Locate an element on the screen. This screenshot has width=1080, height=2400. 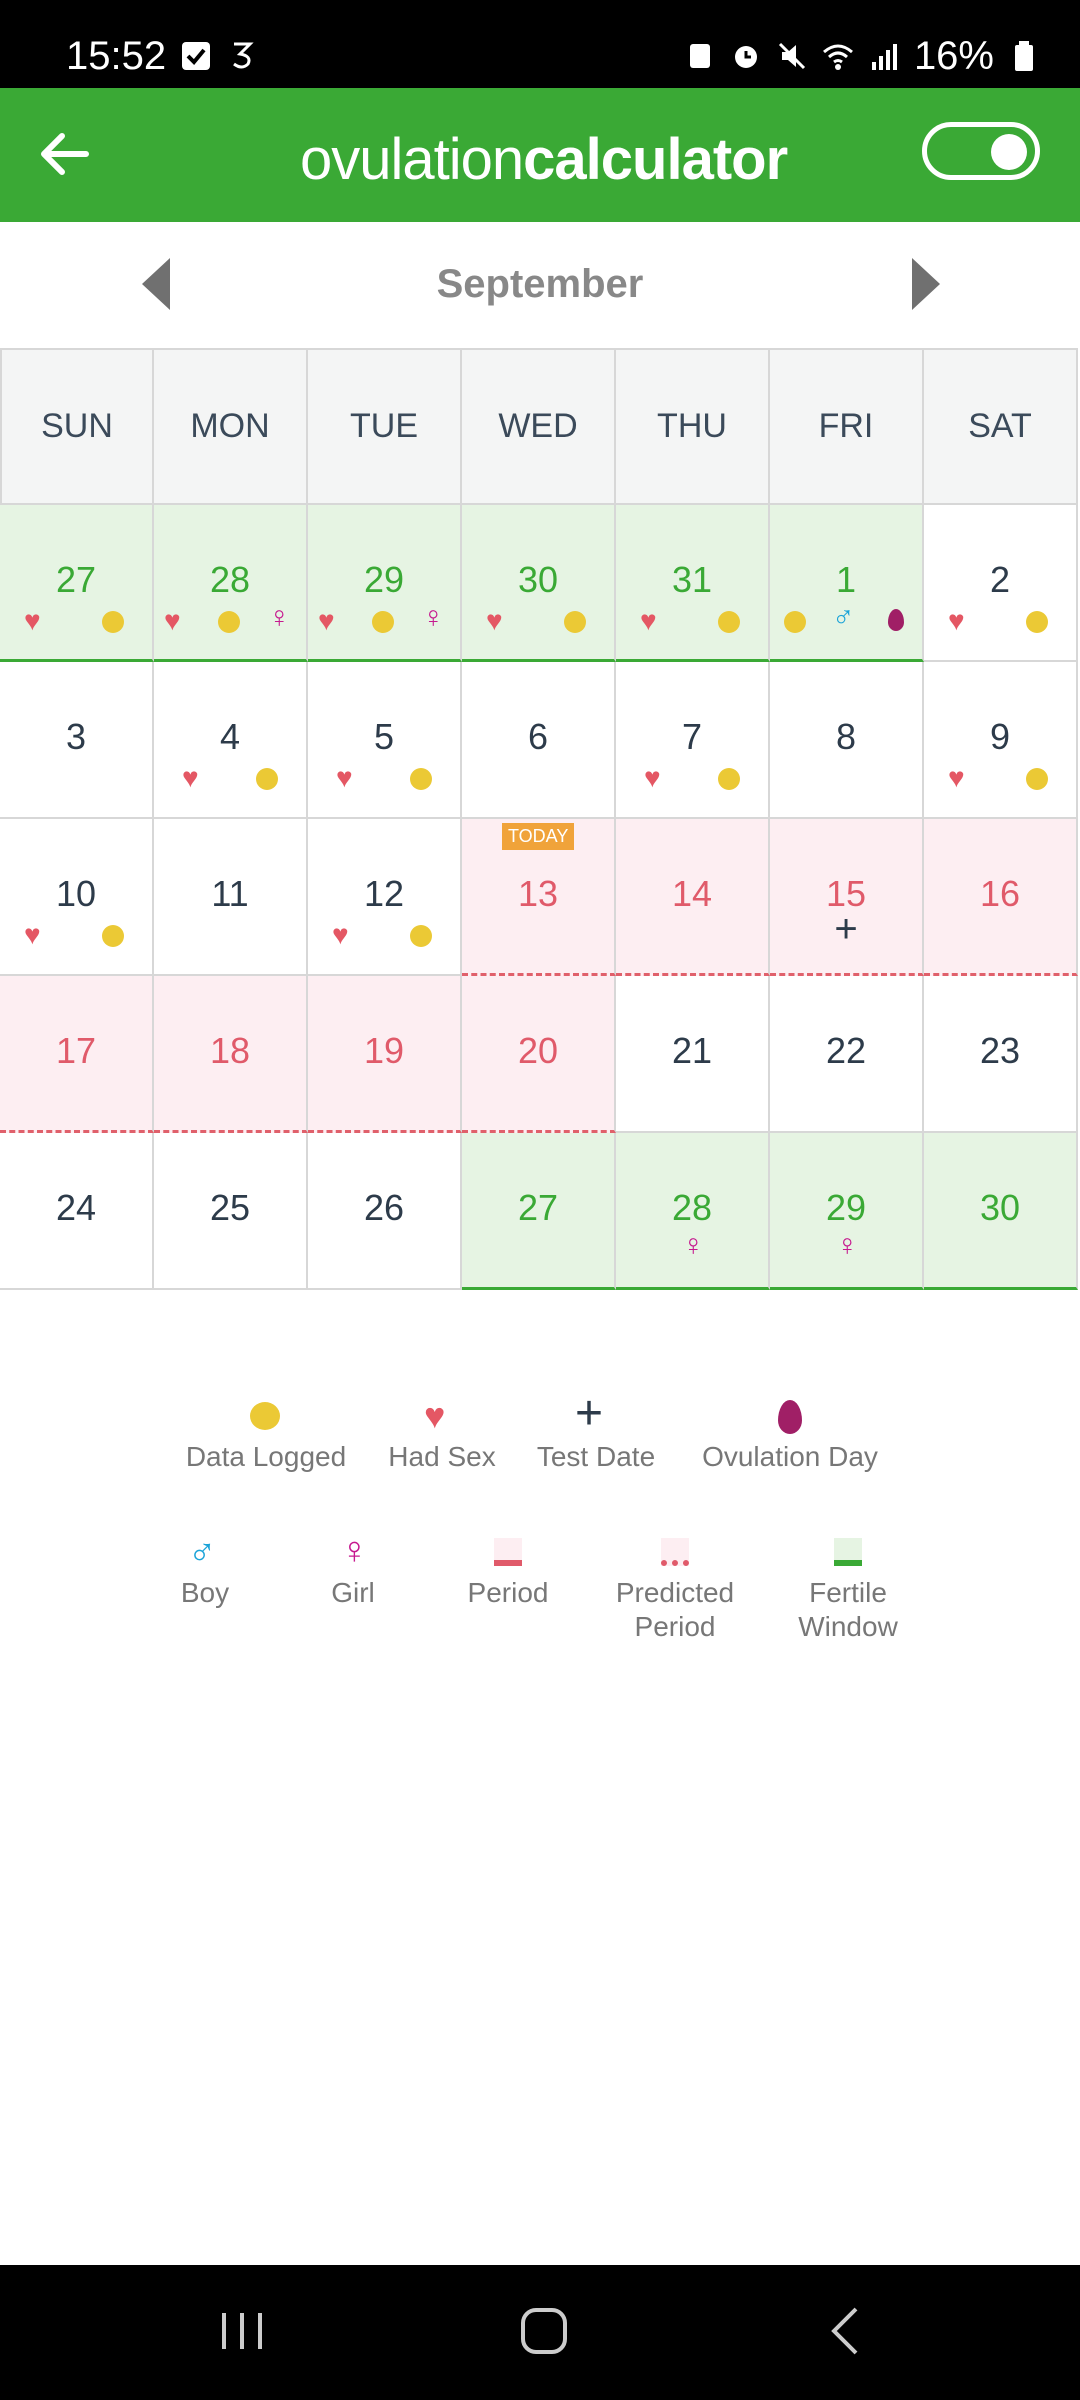
day-number: 21 is located at coordinates (692, 1050).